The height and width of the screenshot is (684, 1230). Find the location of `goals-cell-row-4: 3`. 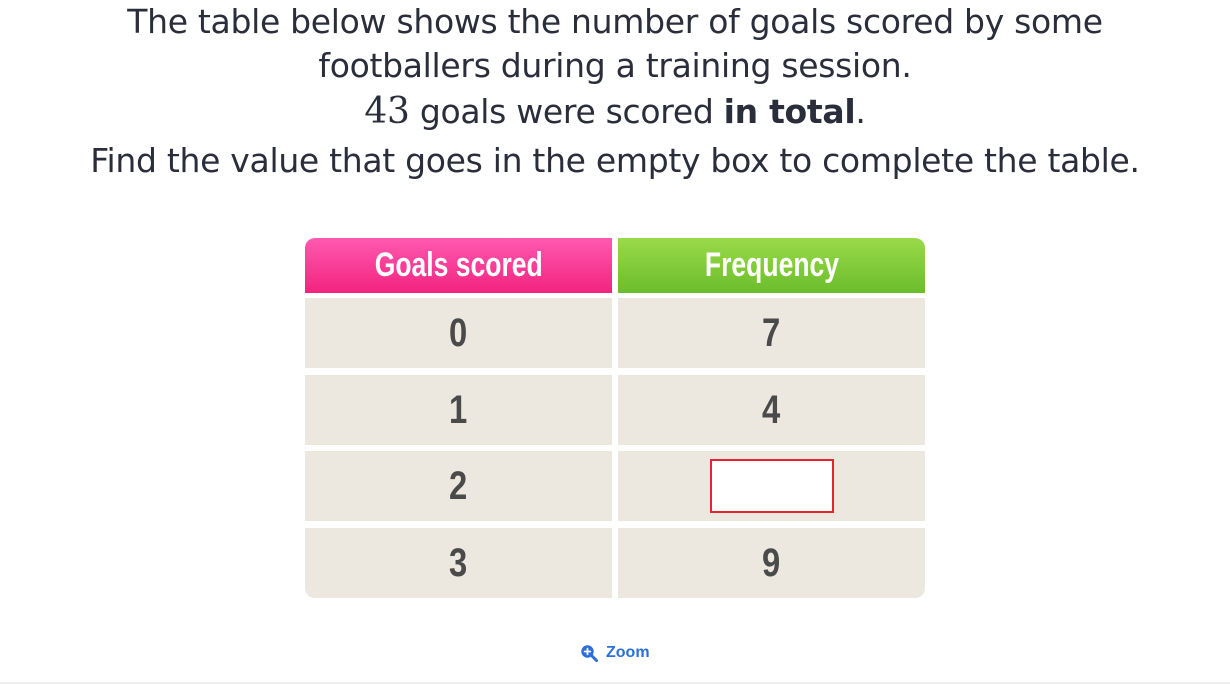

goals-cell-row-4: 3 is located at coordinates (458, 563).